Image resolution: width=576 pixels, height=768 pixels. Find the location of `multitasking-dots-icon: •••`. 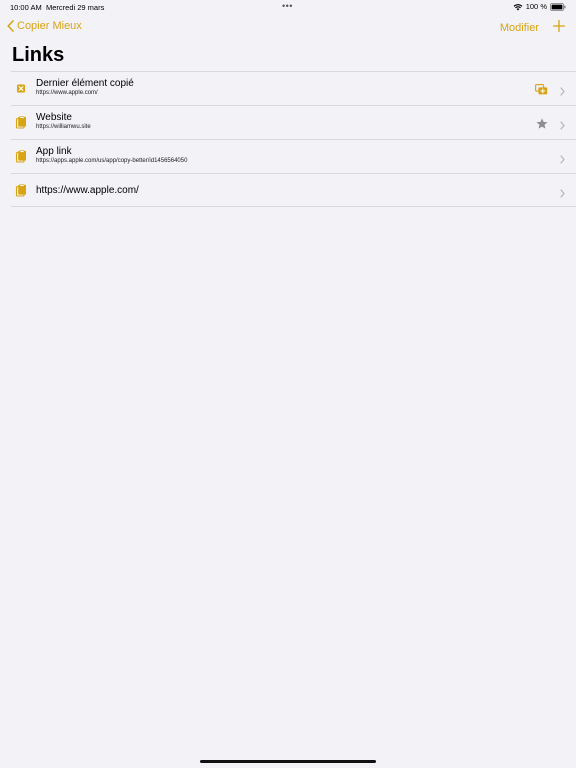

multitasking-dots-icon: ••• is located at coordinates (287, 6).